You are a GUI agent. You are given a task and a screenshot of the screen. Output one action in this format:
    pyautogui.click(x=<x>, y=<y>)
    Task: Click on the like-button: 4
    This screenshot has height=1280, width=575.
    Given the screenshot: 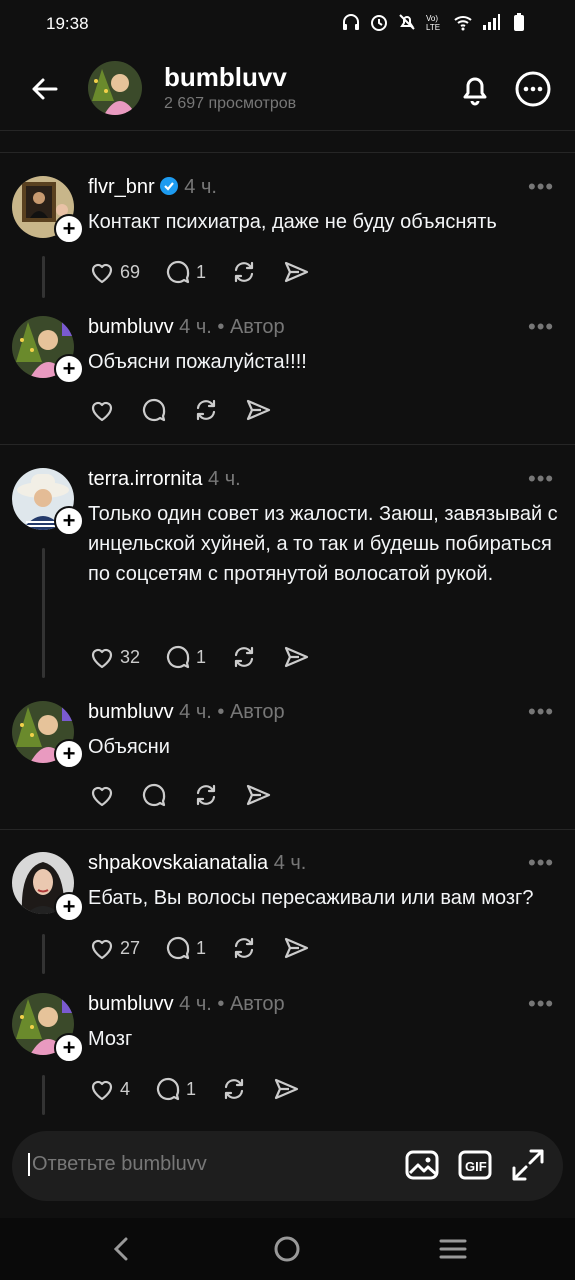 What is the action you would take?
    pyautogui.click(x=109, y=1089)
    